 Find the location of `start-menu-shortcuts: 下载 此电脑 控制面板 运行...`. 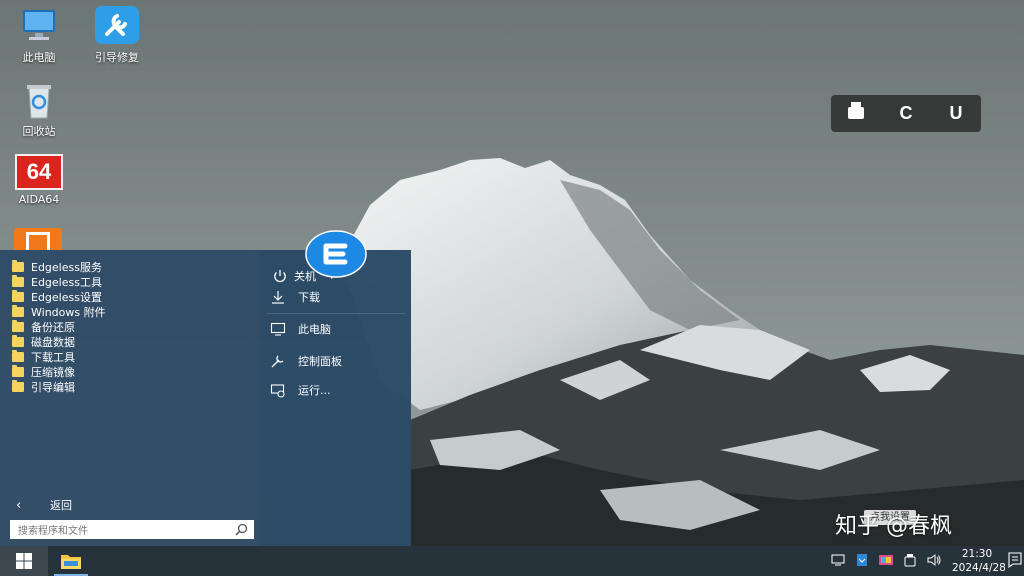

start-menu-shortcuts: 下载 此电脑 控制面板 运行... is located at coordinates (335, 398).